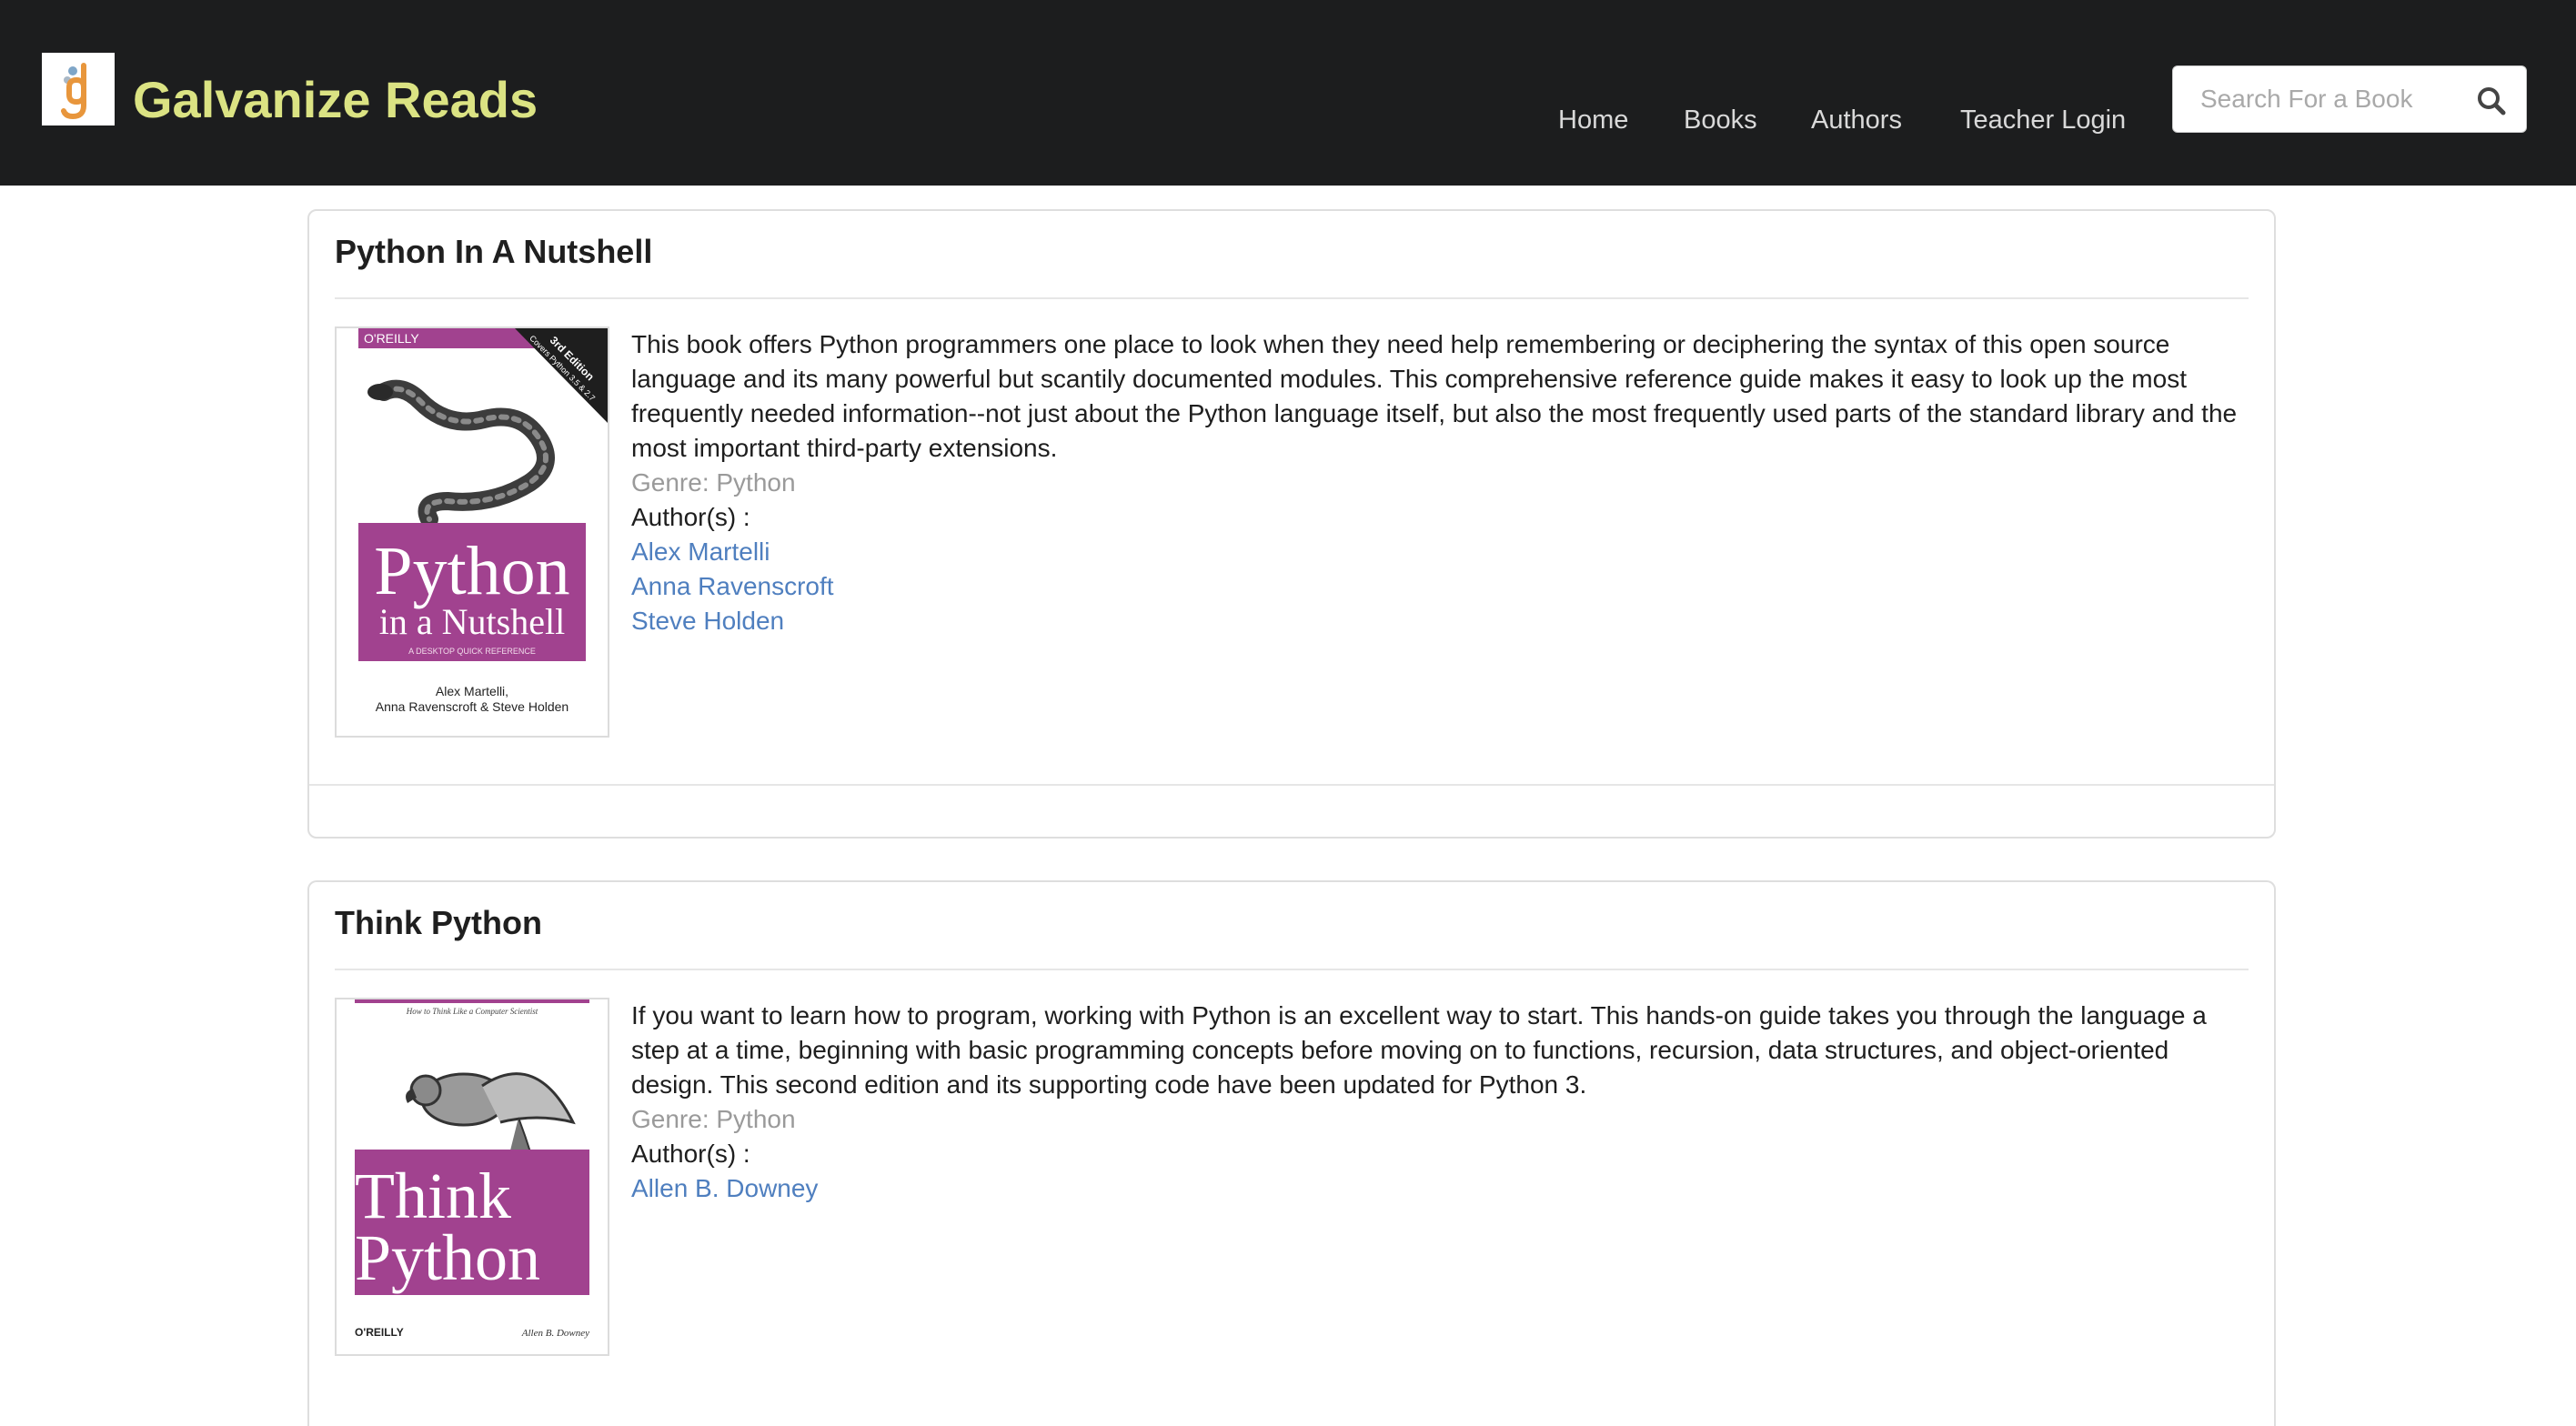 This screenshot has width=2576, height=1426. I want to click on cover-tagline: How to Think Like a Computer Scientist, so click(472, 1012).